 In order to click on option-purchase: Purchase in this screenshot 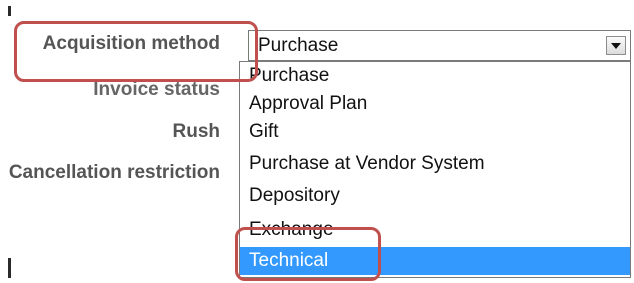, I will do `click(435, 76)`.